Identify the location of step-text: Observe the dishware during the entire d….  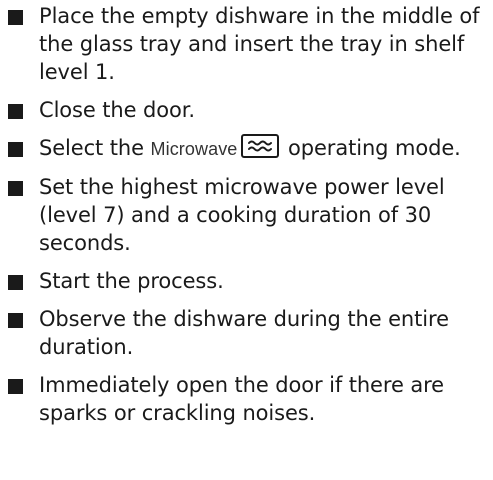
(244, 333).